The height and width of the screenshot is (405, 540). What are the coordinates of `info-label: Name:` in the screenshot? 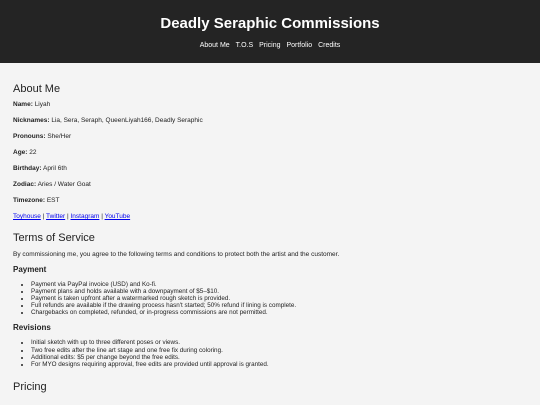 It's located at (23, 104).